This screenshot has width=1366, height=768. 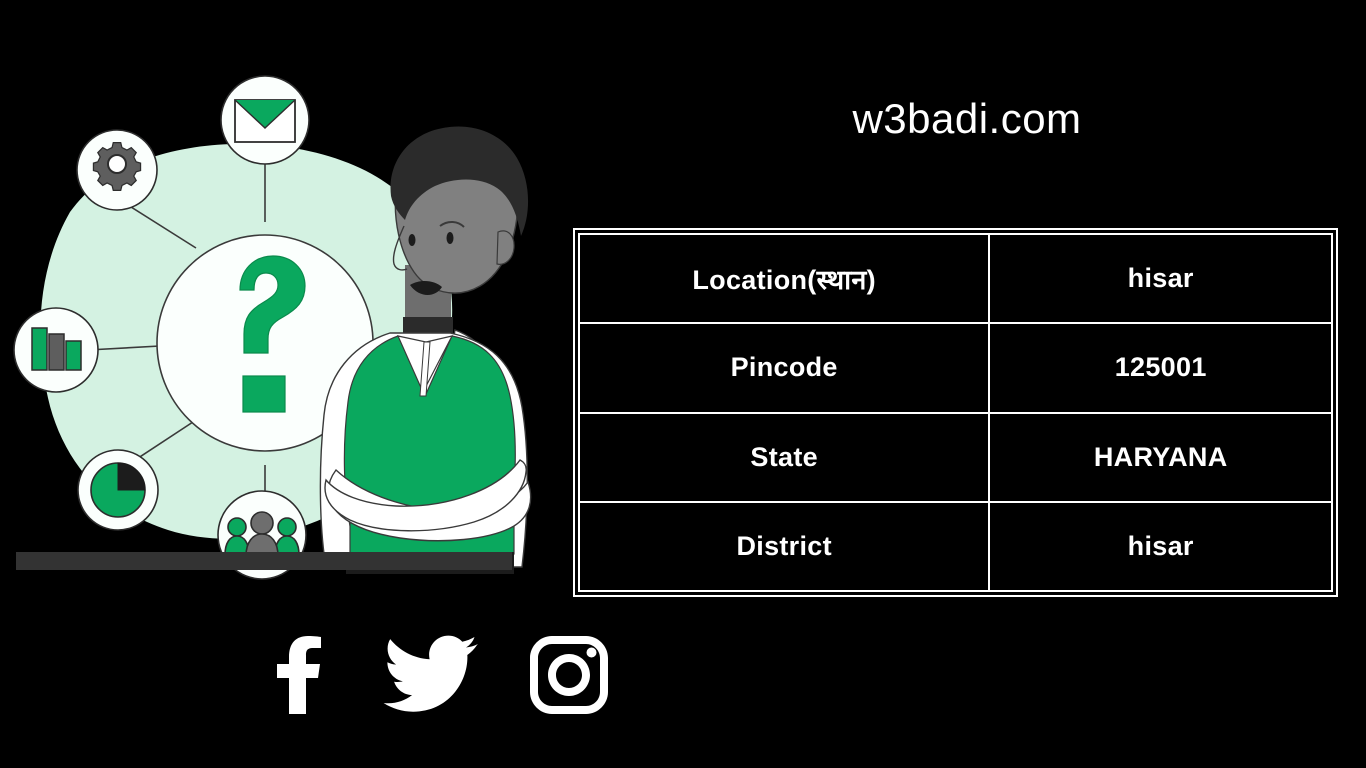 I want to click on row-value: 125001, so click(x=1160, y=368).